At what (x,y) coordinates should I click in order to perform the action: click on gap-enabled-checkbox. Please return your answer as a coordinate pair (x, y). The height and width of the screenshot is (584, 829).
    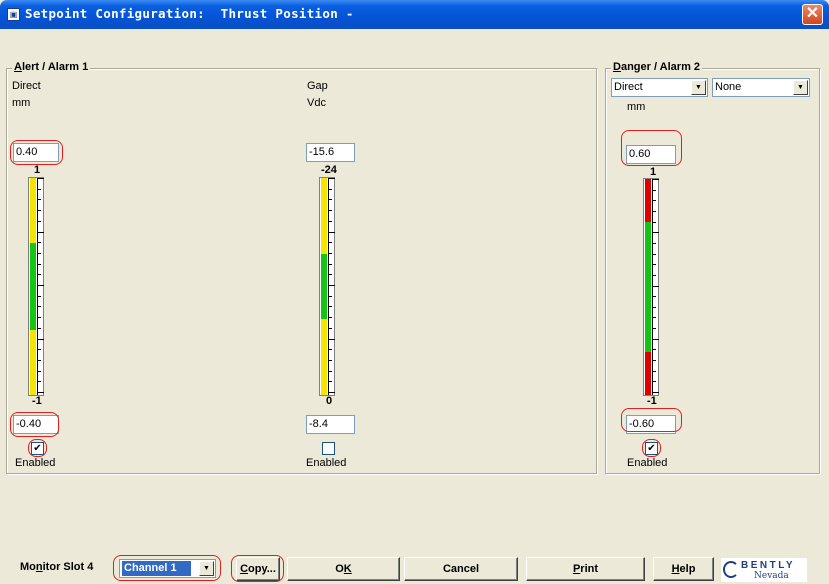
    Looking at the image, I should click on (328, 448).